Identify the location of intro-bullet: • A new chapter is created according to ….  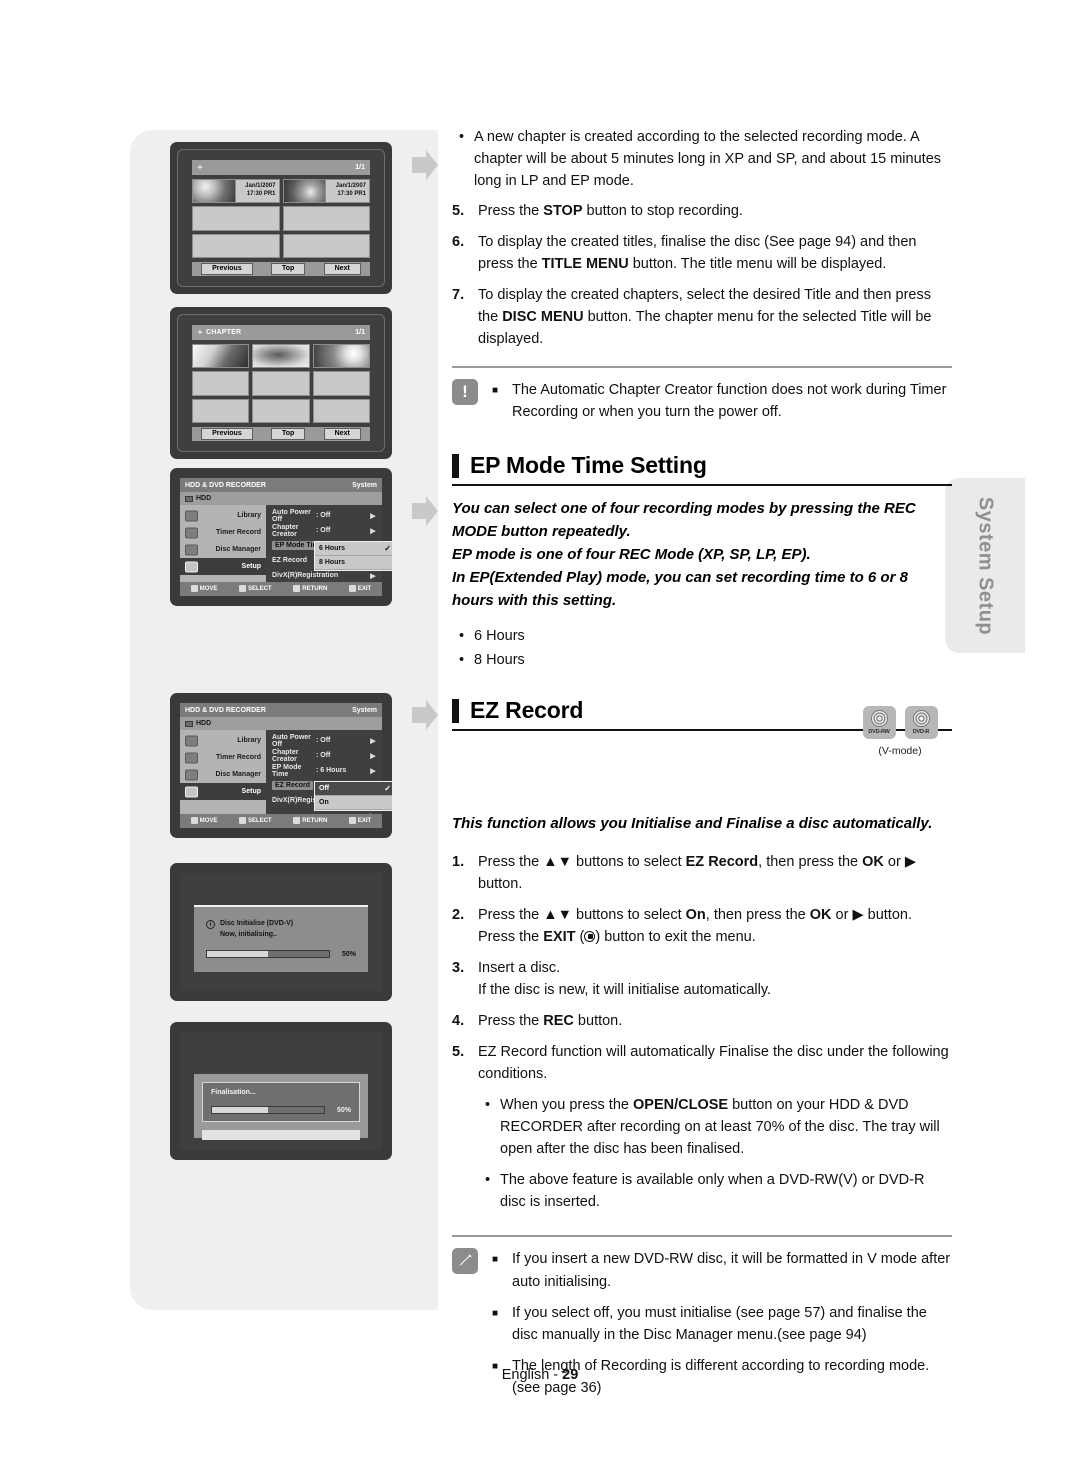
(702, 159).